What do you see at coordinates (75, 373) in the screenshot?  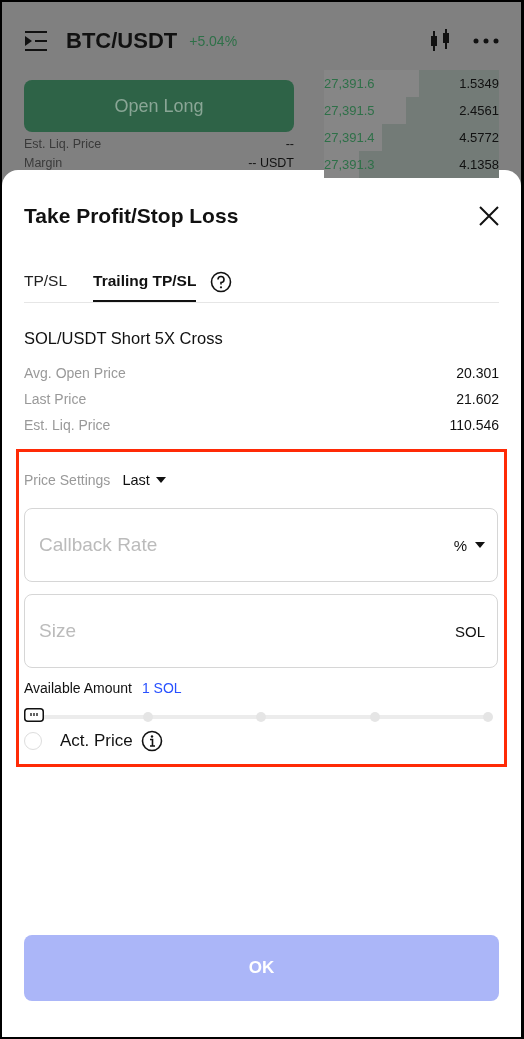 I see `detail-label: Avg. Open Price` at bounding box center [75, 373].